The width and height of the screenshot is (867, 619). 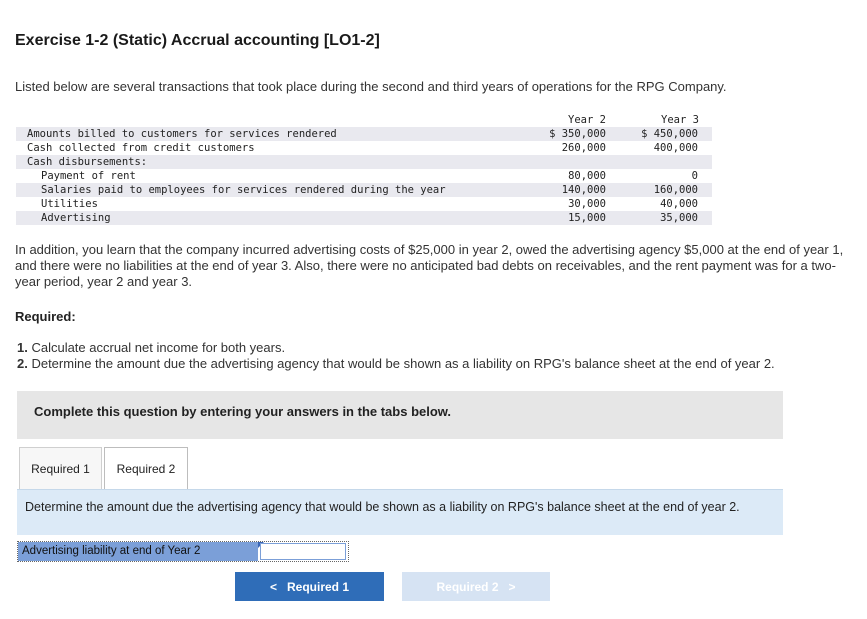 I want to click on table-row: Cash disbursements:, so click(x=364, y=162).